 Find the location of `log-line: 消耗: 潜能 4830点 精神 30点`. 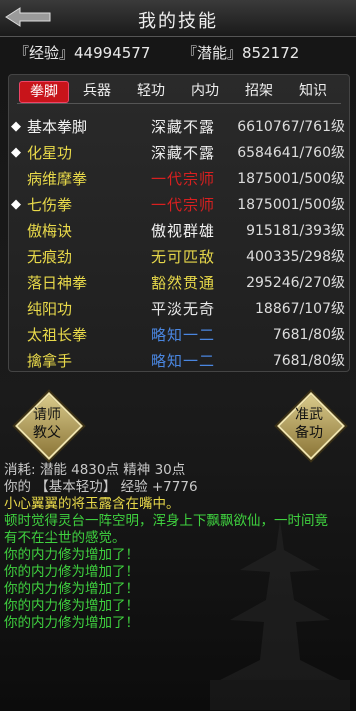

log-line: 消耗: 潜能 4830点 精神 30点 is located at coordinates (95, 470).